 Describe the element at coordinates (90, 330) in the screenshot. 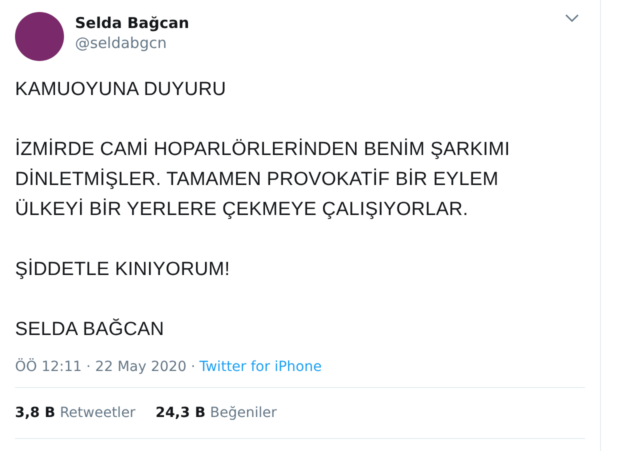

I see `tweet-text-line: SELDA BAĞCAN` at that location.